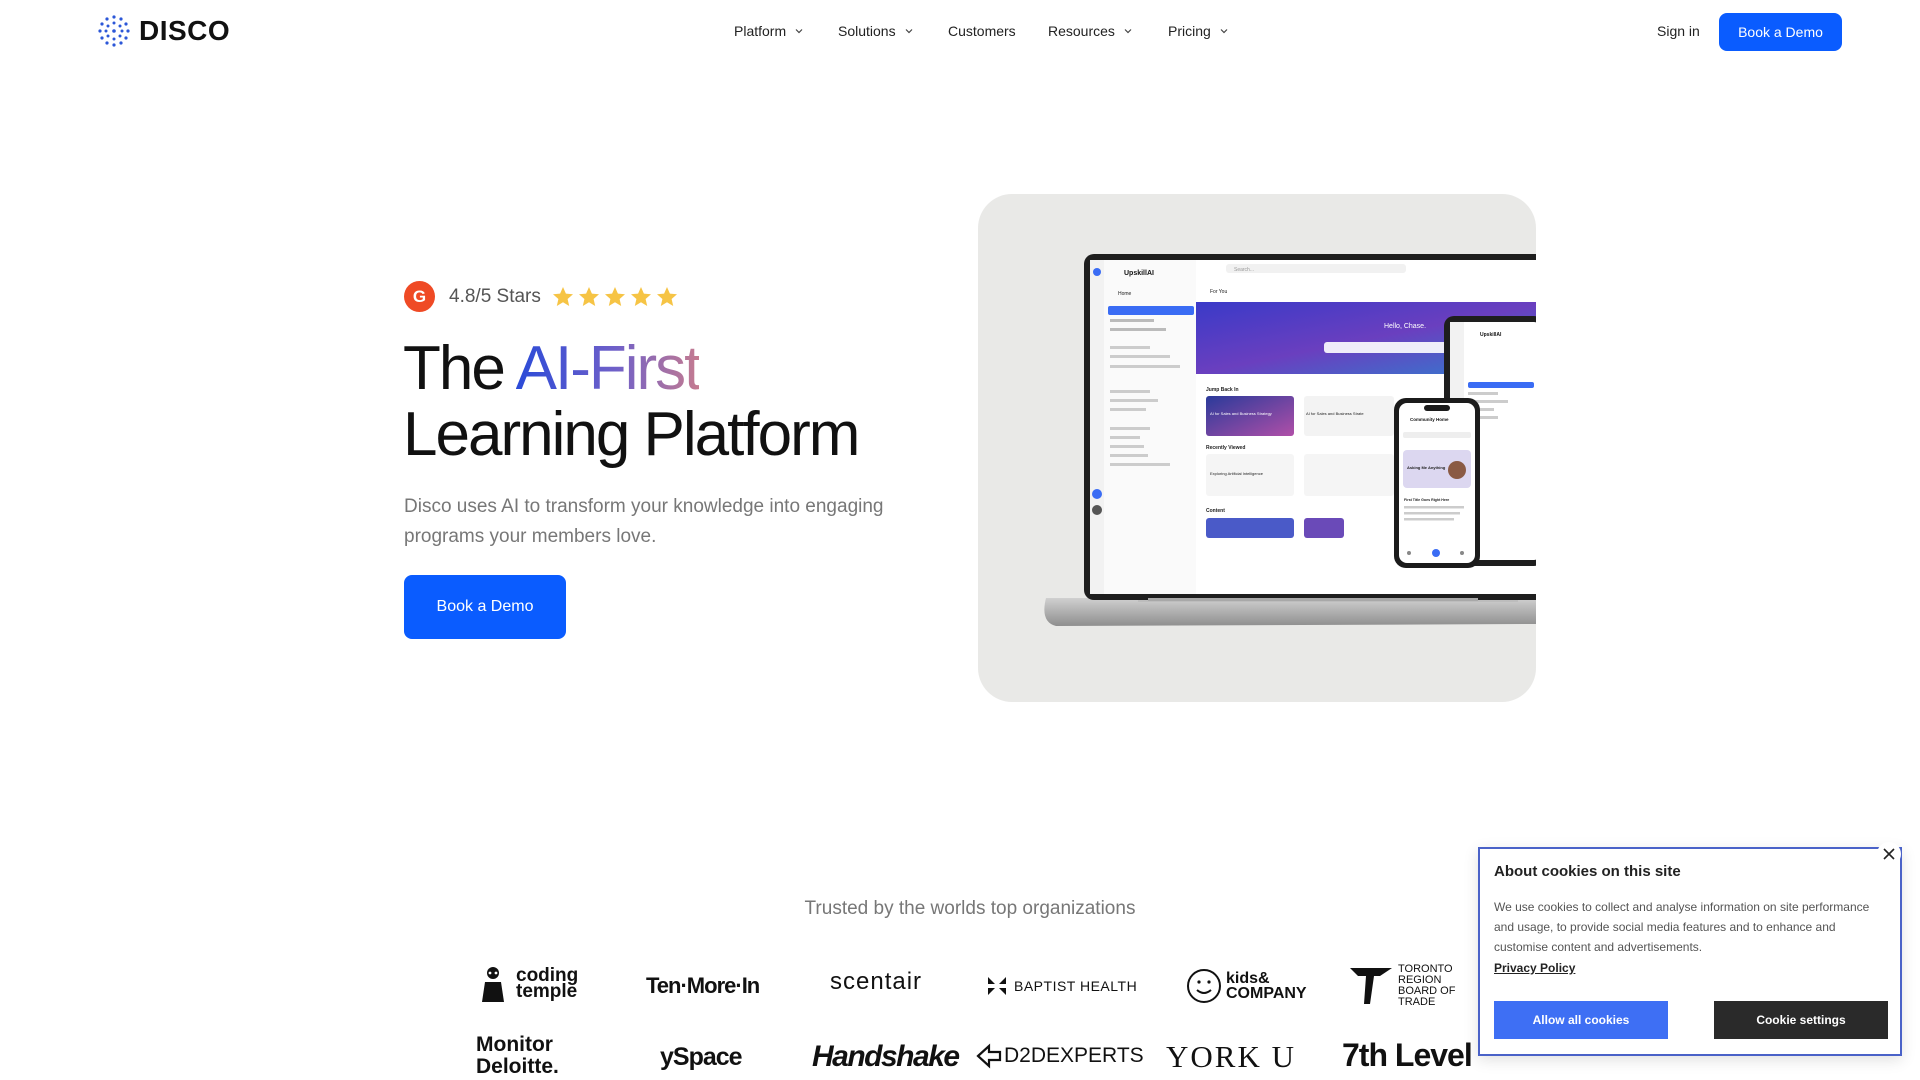 Image resolution: width=1920 pixels, height=1080 pixels. Describe the element at coordinates (1266, 986) in the screenshot. I see `logo-kids-company-text: kids& COMPANY` at that location.